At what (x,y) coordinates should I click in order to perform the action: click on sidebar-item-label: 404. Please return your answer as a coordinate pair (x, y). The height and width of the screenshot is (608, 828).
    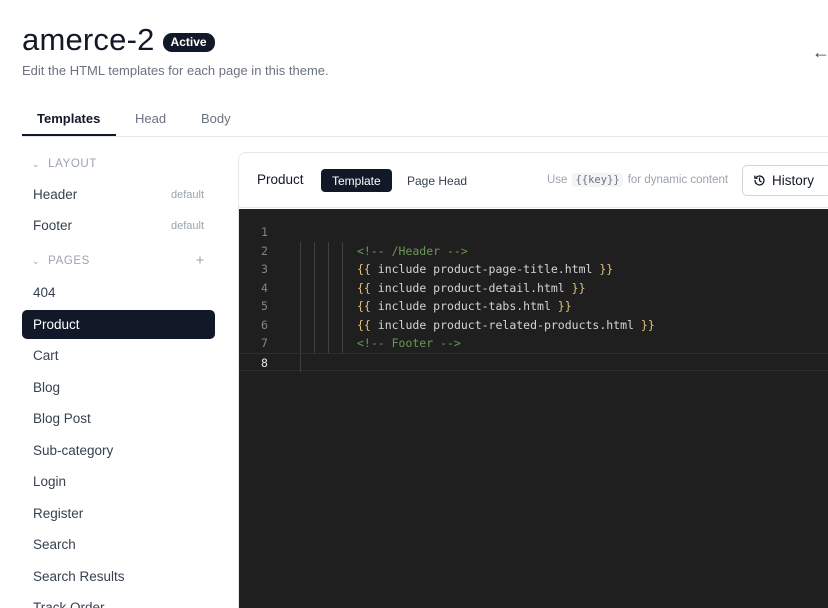
    Looking at the image, I should click on (44, 292).